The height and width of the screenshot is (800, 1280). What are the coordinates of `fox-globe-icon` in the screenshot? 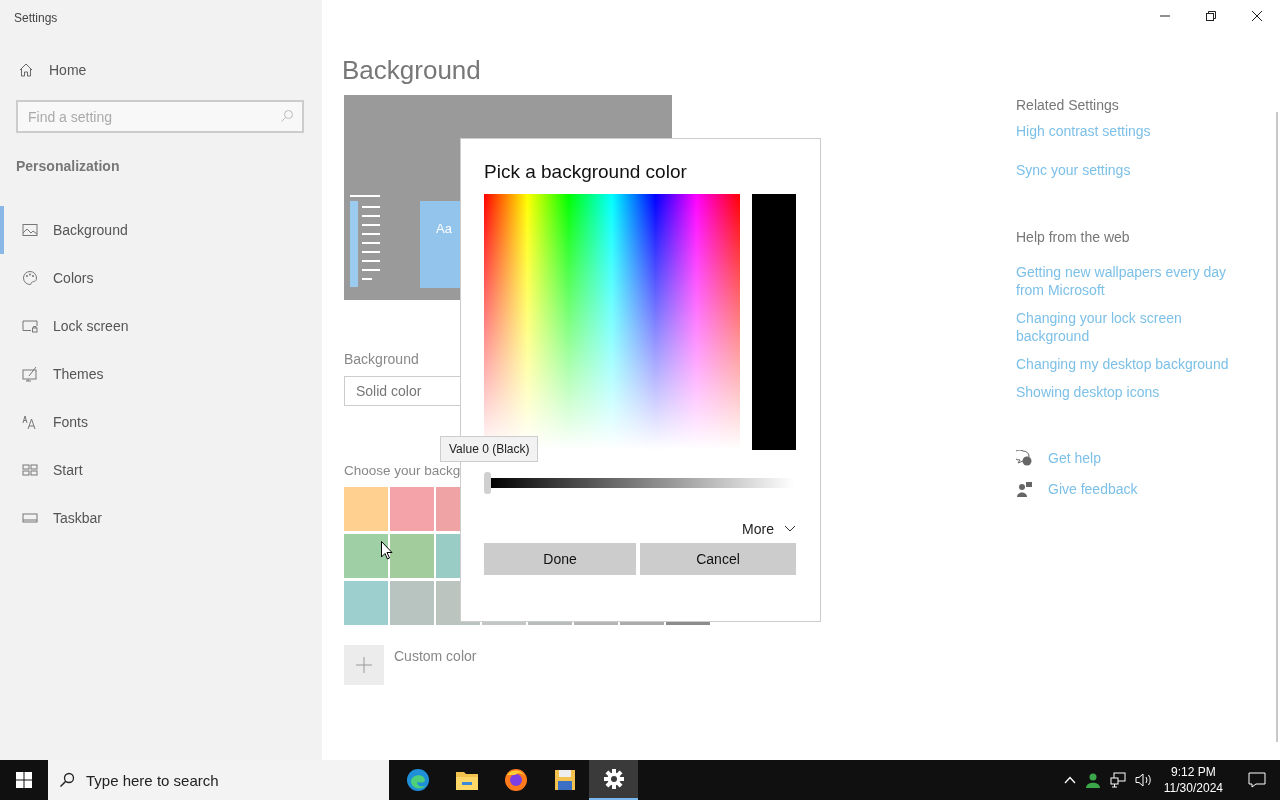 It's located at (515, 780).